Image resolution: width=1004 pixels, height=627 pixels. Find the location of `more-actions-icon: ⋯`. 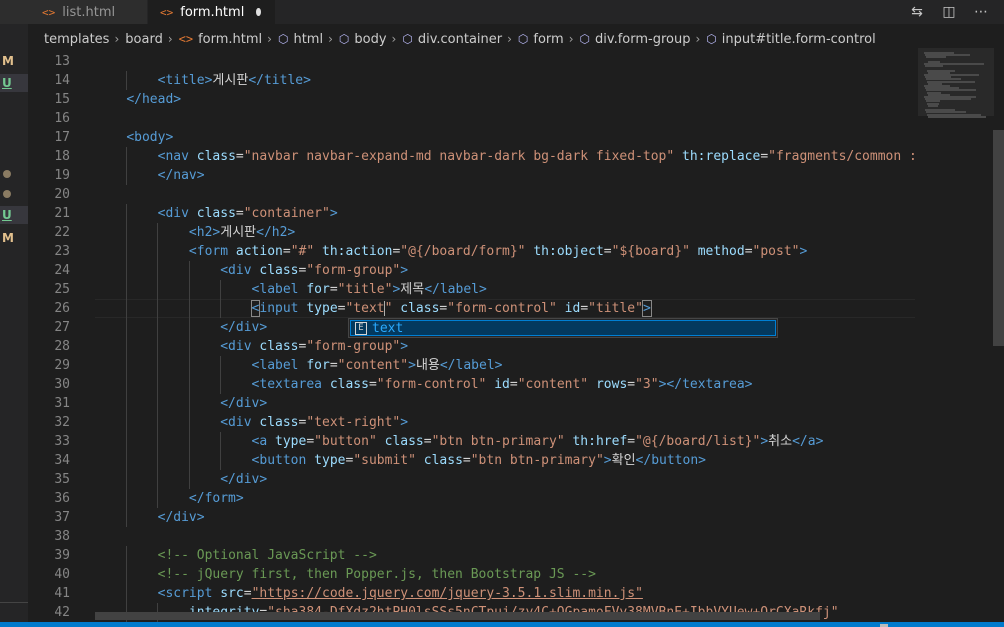

more-actions-icon: ⋯ is located at coordinates (981, 12).